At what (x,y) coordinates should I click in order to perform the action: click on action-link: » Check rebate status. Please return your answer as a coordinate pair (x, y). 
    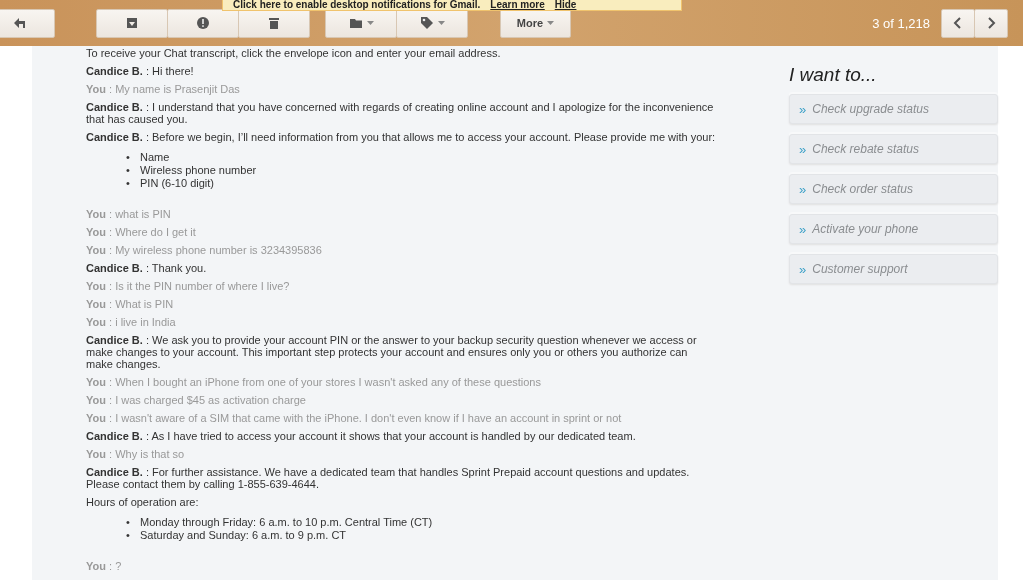
    Looking at the image, I should click on (893, 149).